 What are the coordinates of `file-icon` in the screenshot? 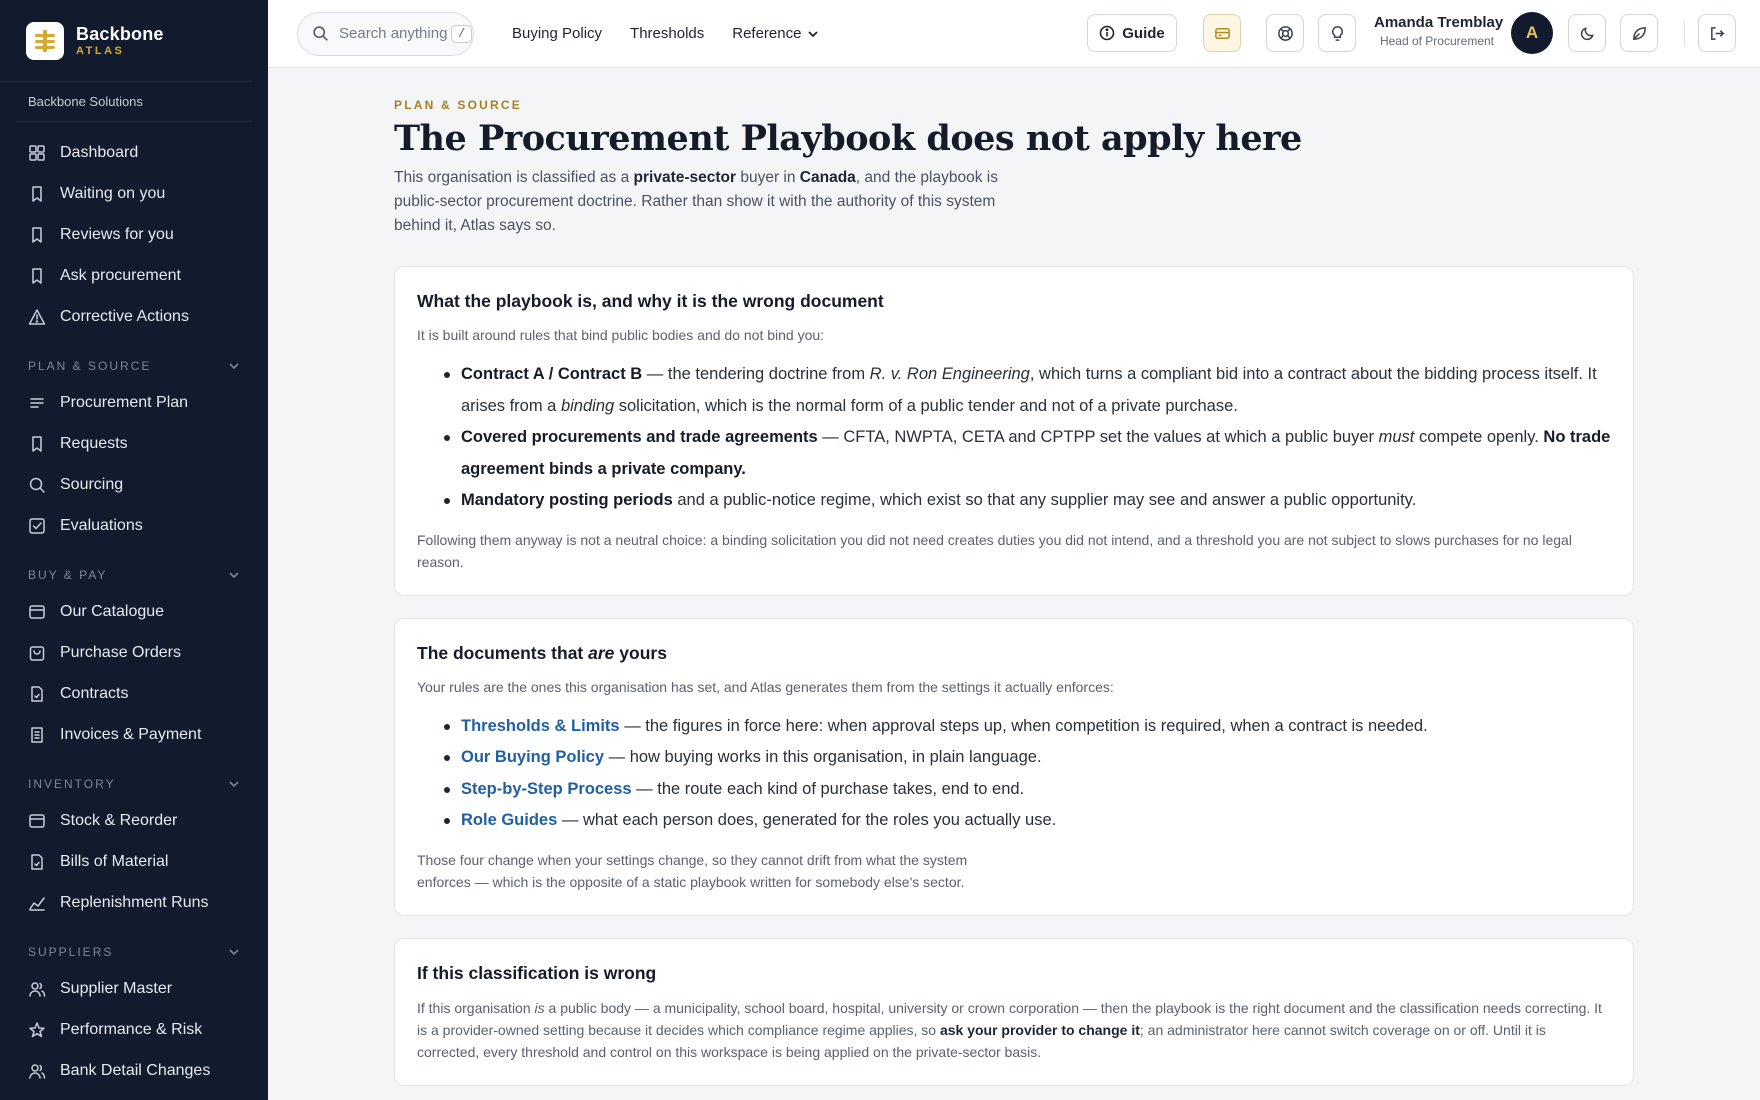 It's located at (37, 862).